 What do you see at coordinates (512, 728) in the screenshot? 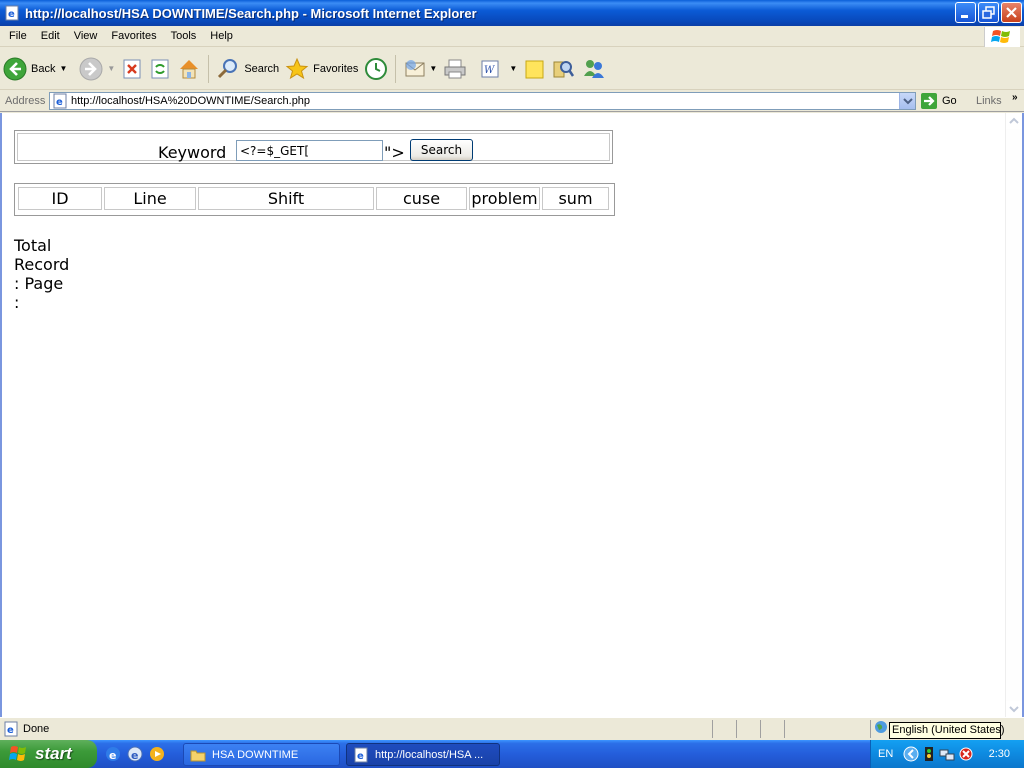
I see `status-bar: e Done` at bounding box center [512, 728].